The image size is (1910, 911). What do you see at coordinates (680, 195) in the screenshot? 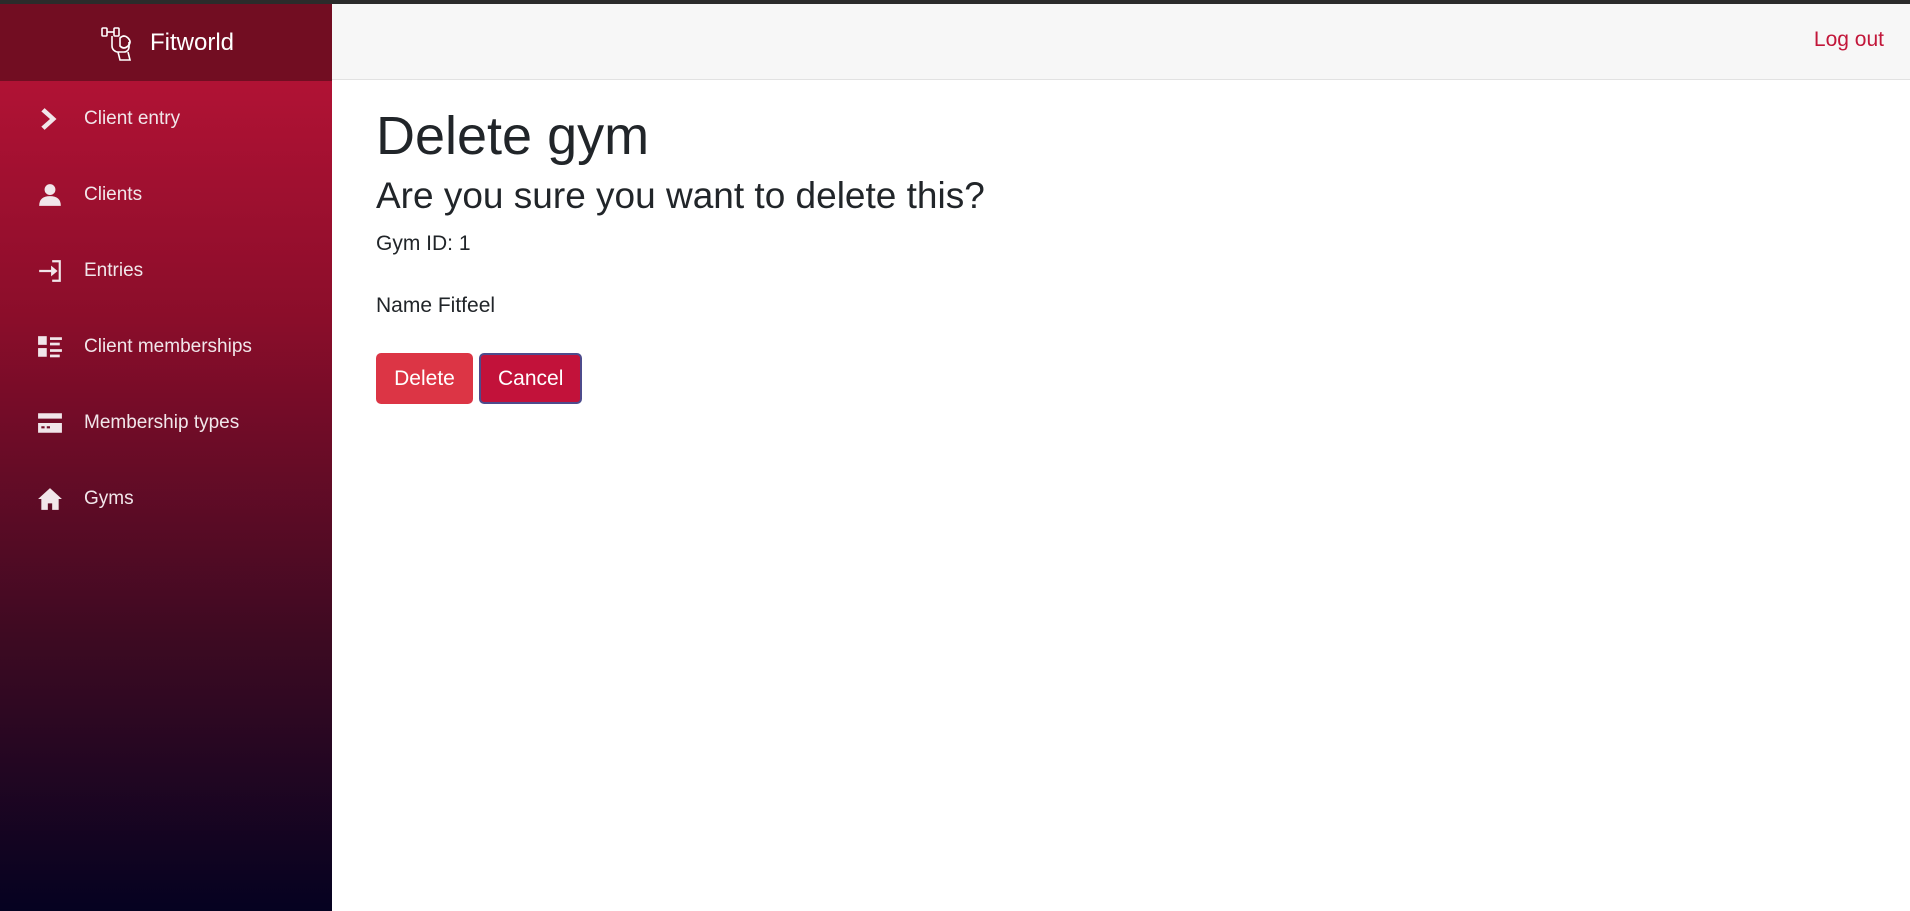
I see `confirm-question: Are you sure you want to delete this?` at bounding box center [680, 195].